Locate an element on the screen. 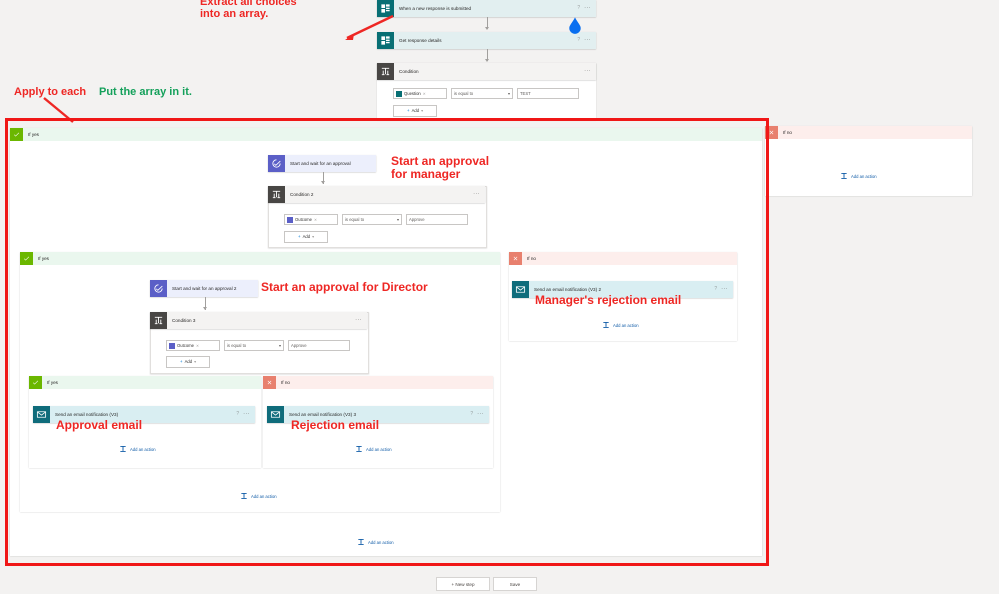  outer-if-no-label: If no is located at coordinates (787, 132).